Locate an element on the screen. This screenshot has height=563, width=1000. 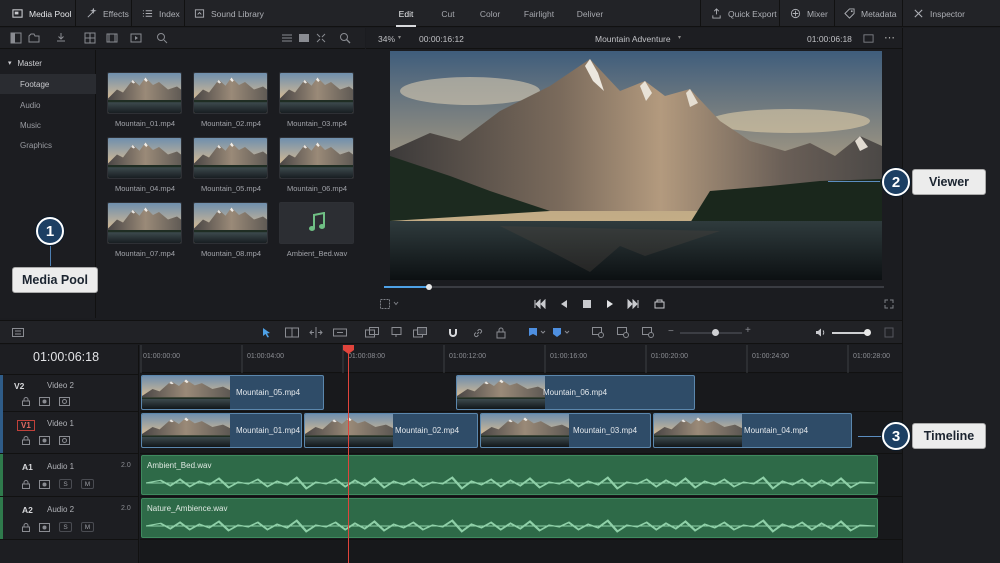
tab-color: Color is located at coordinates (490, 13).